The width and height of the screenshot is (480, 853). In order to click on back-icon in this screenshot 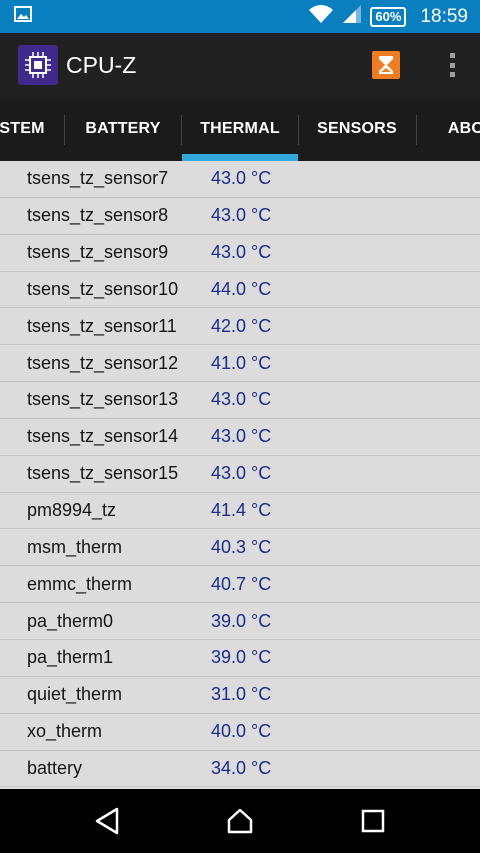, I will do `click(107, 821)`.